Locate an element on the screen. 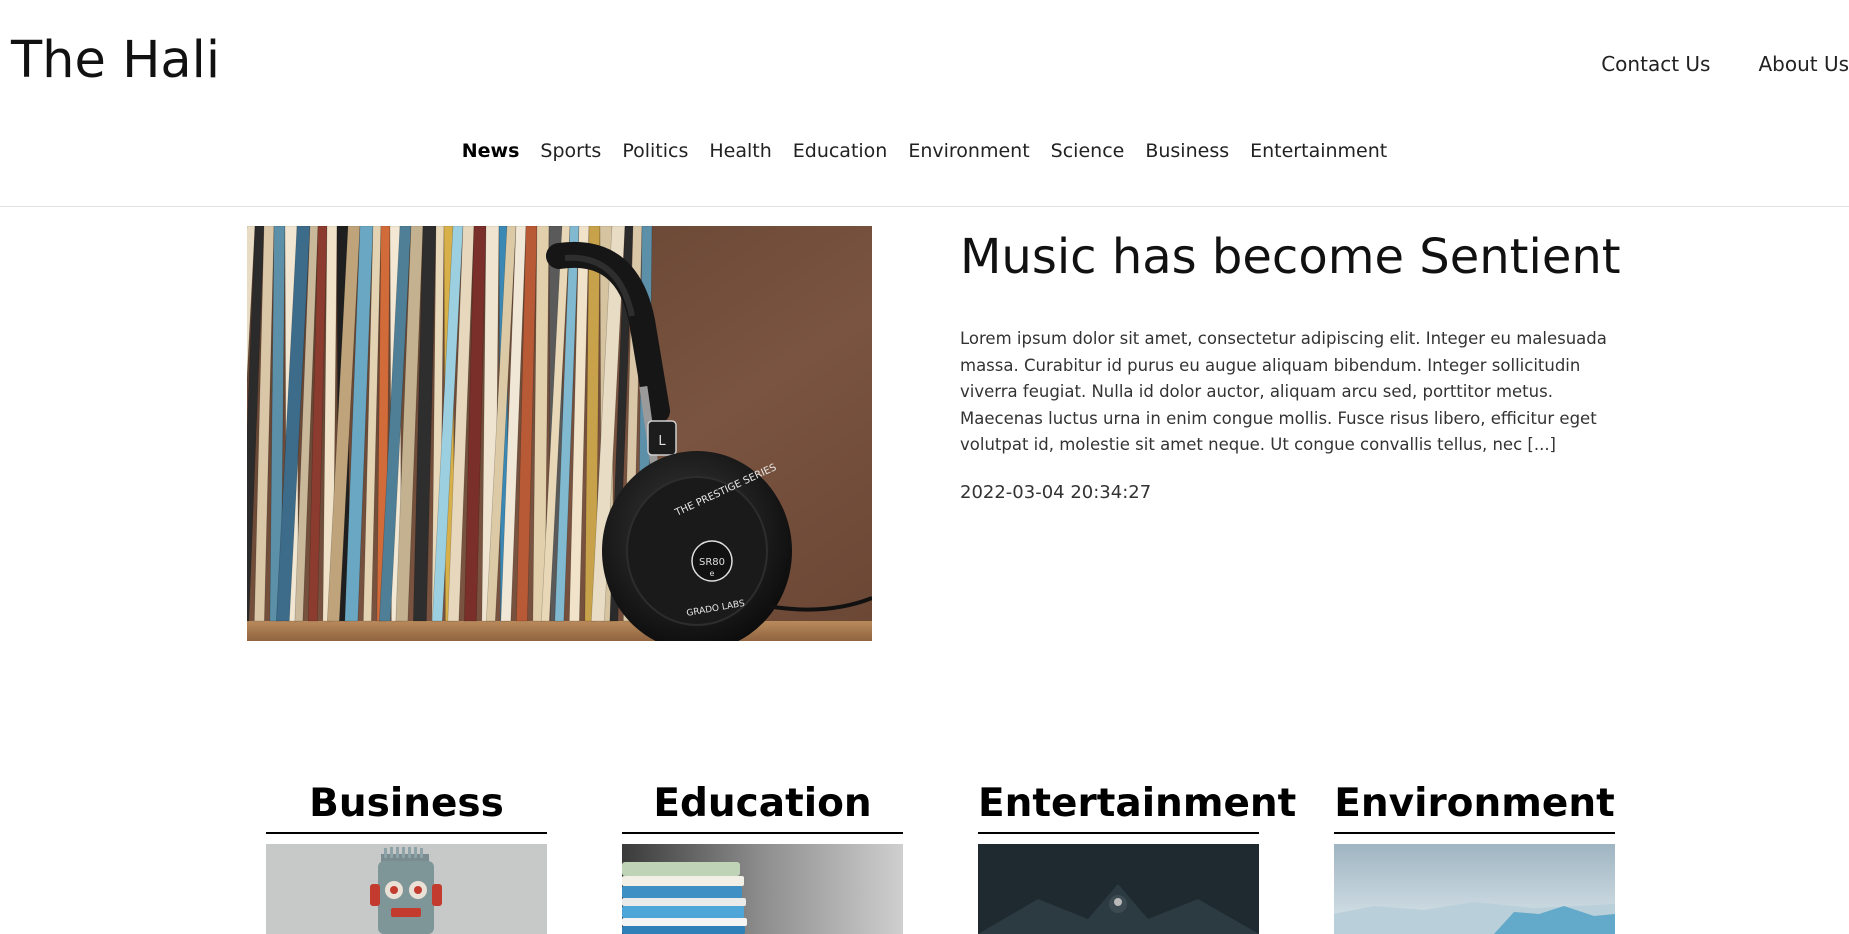 The image size is (1849, 934). headphone-side-text: L is located at coordinates (662, 441).